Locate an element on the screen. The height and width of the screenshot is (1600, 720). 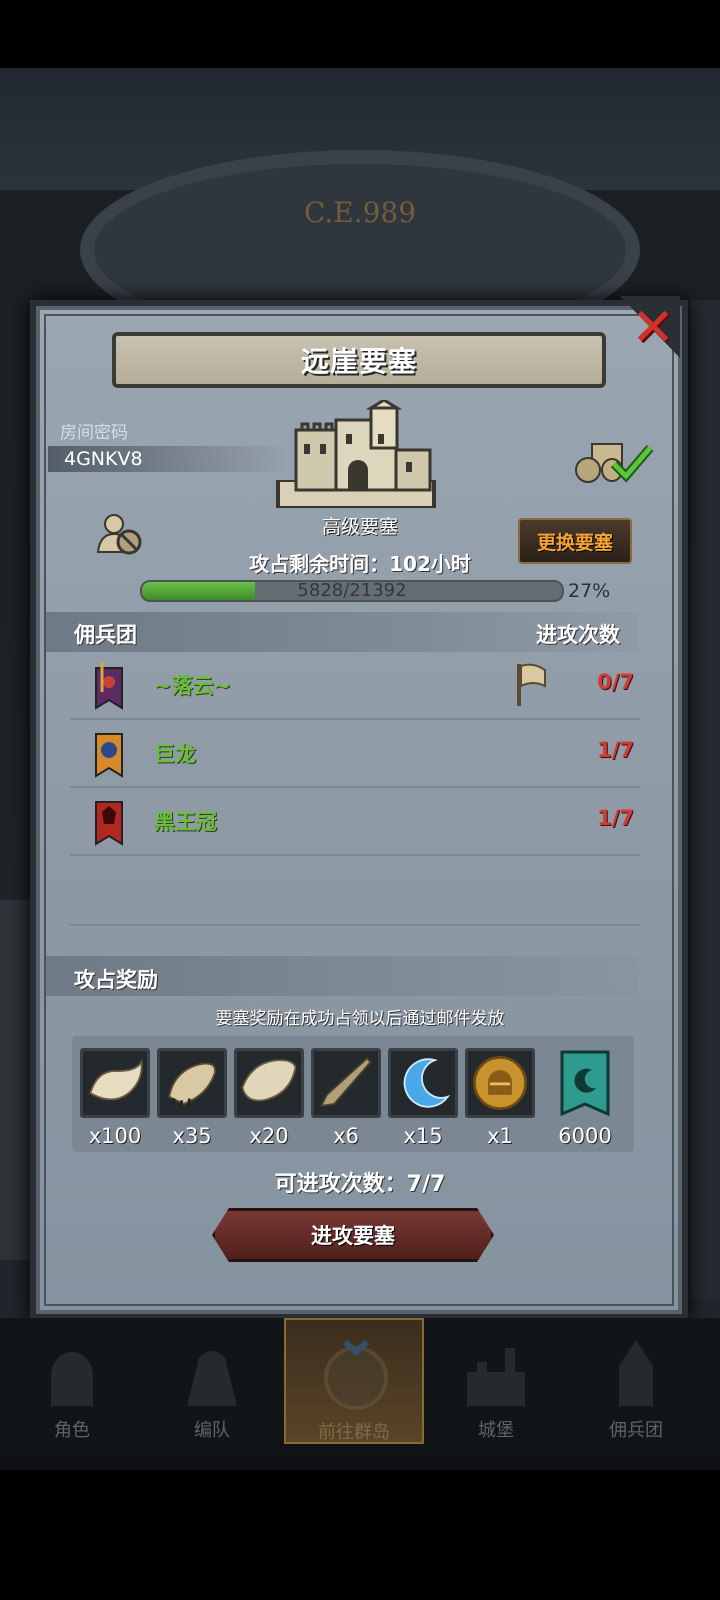
guild-name: ~落云~ is located at coordinates (193, 686).